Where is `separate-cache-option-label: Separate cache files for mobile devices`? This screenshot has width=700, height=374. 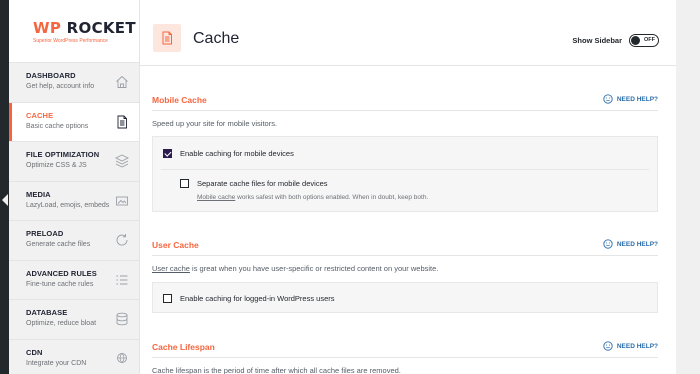 separate-cache-option-label: Separate cache files for mobile devices is located at coordinates (262, 183).